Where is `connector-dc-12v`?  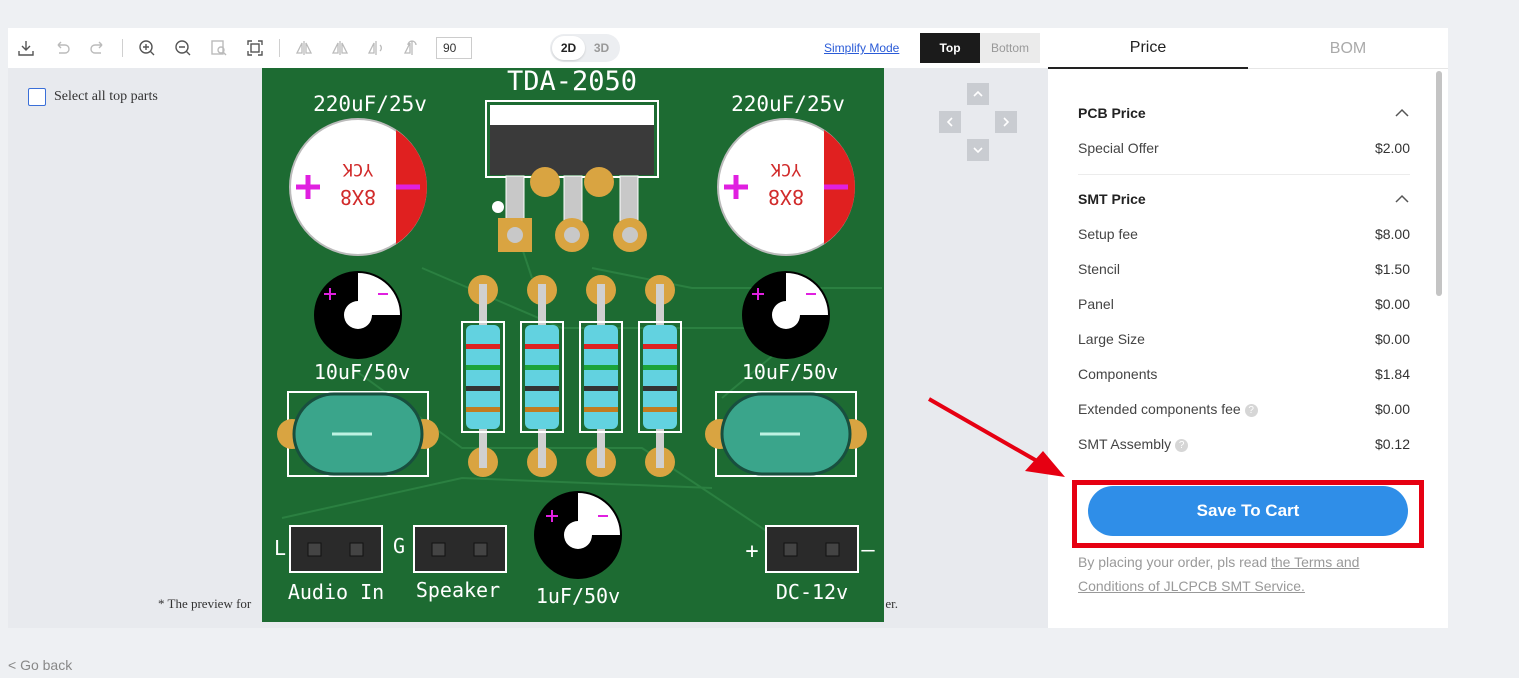
connector-dc-12v is located at coordinates (812, 549).